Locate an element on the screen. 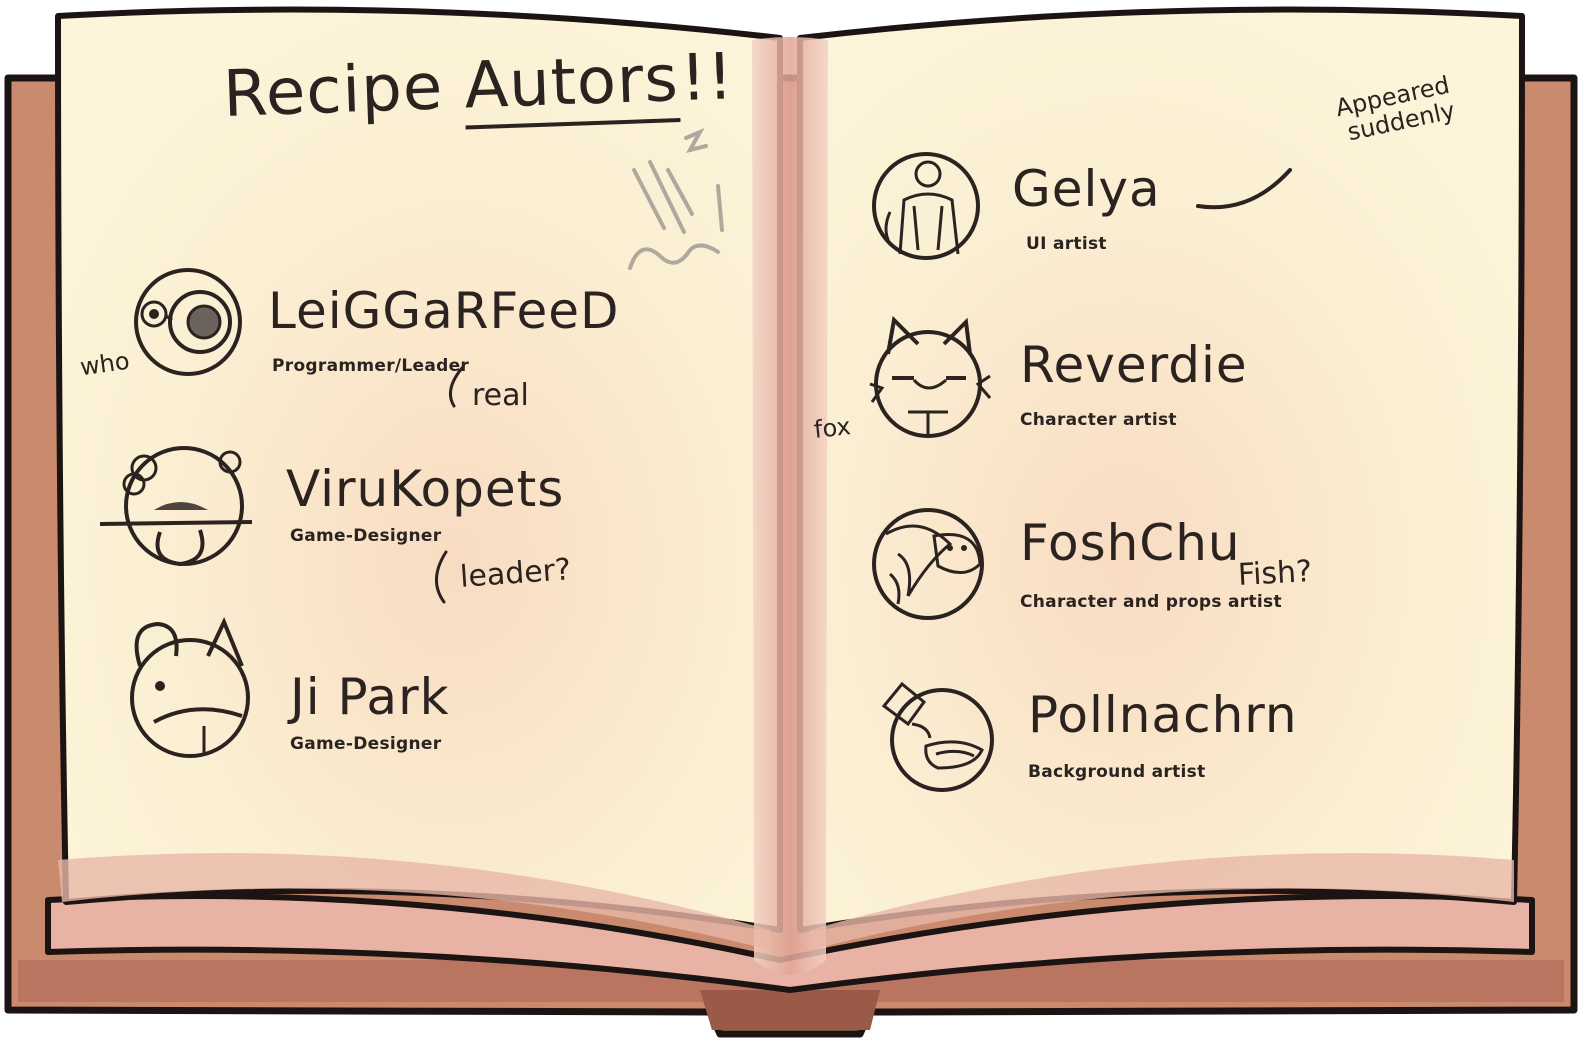 The width and height of the screenshot is (1584, 1060). aside-note: Fish? is located at coordinates (1275, 573).